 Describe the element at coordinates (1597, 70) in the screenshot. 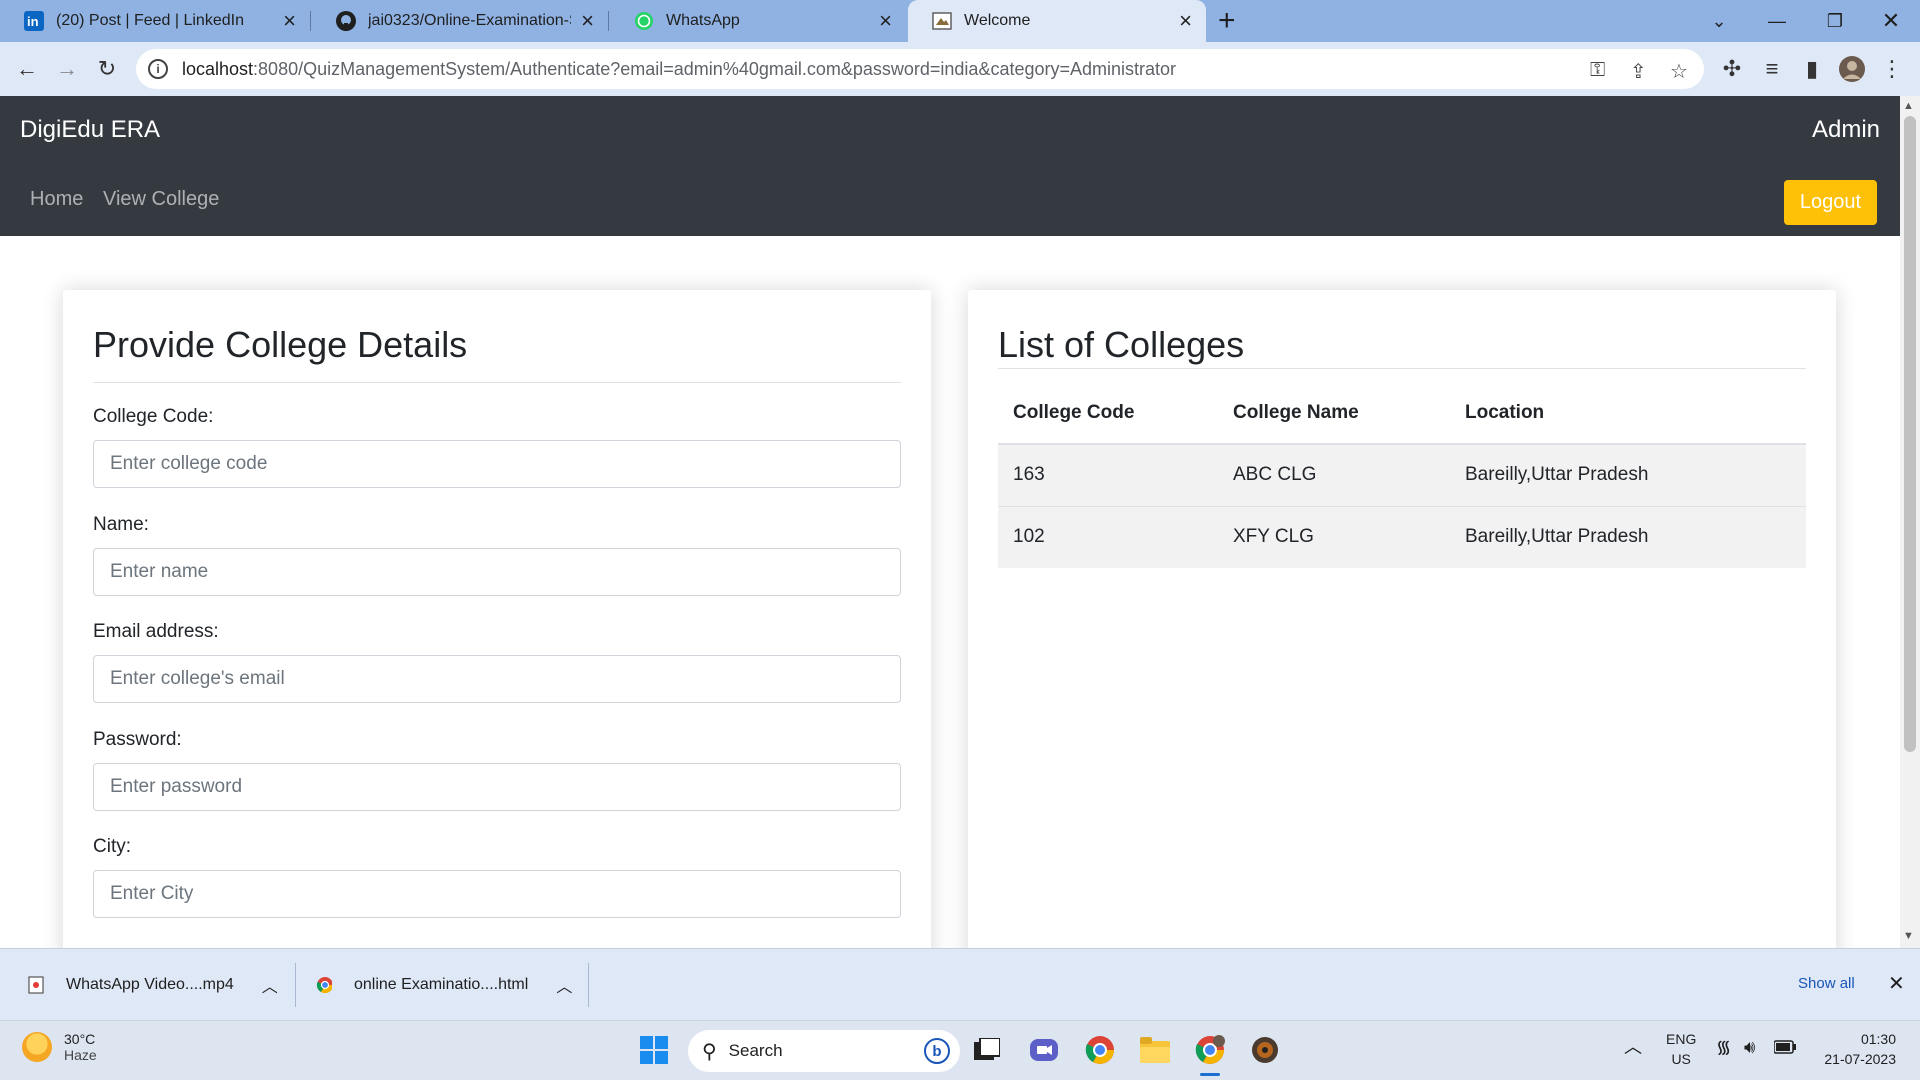

I see `password-key-icon: ⚿` at that location.